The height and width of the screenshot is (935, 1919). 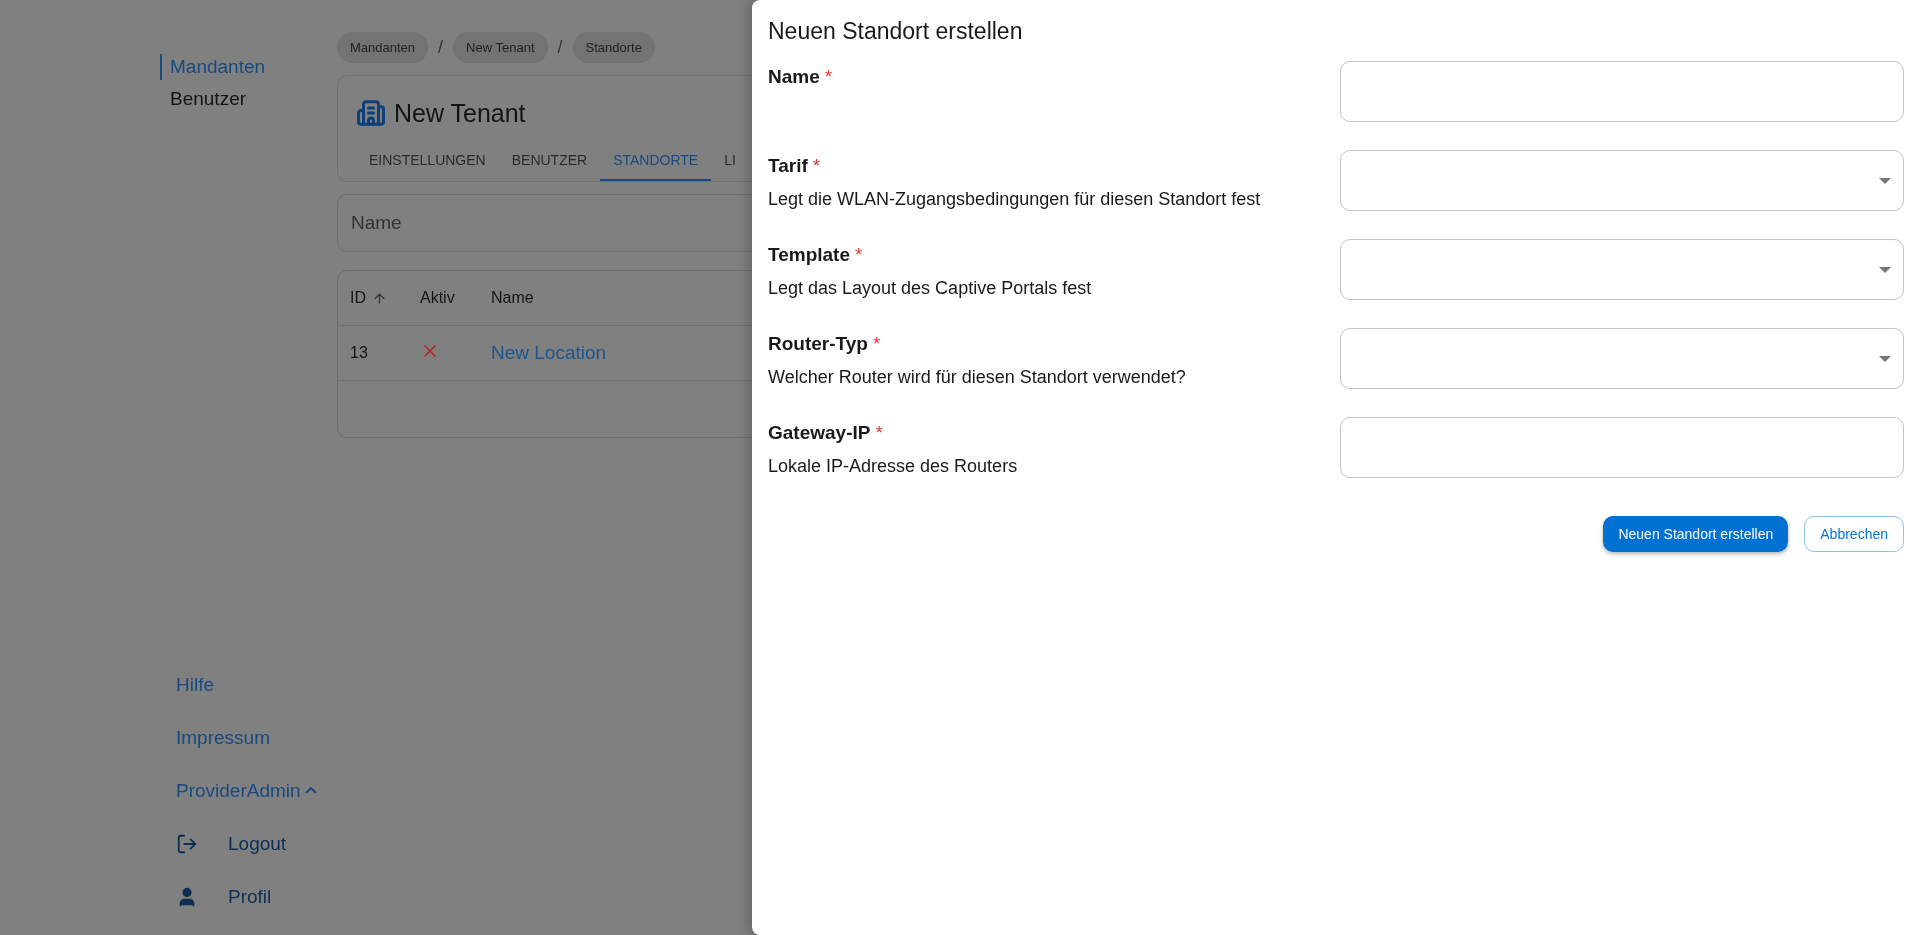 I want to click on field-help-text: Welcher Router wird für diesen Standort verwendet?, so click(x=977, y=377).